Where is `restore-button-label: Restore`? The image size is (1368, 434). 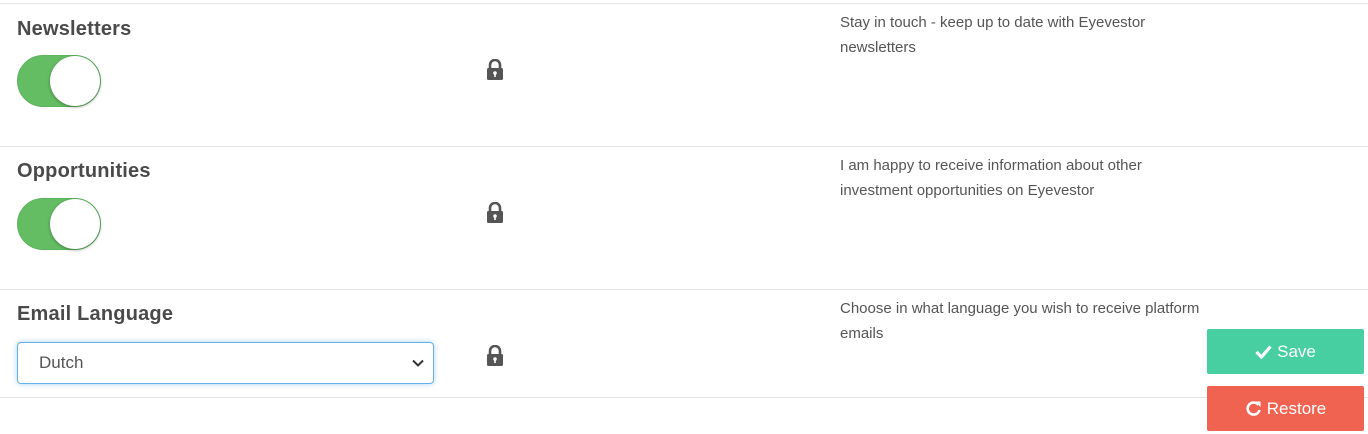
restore-button-label: Restore is located at coordinates (1296, 408).